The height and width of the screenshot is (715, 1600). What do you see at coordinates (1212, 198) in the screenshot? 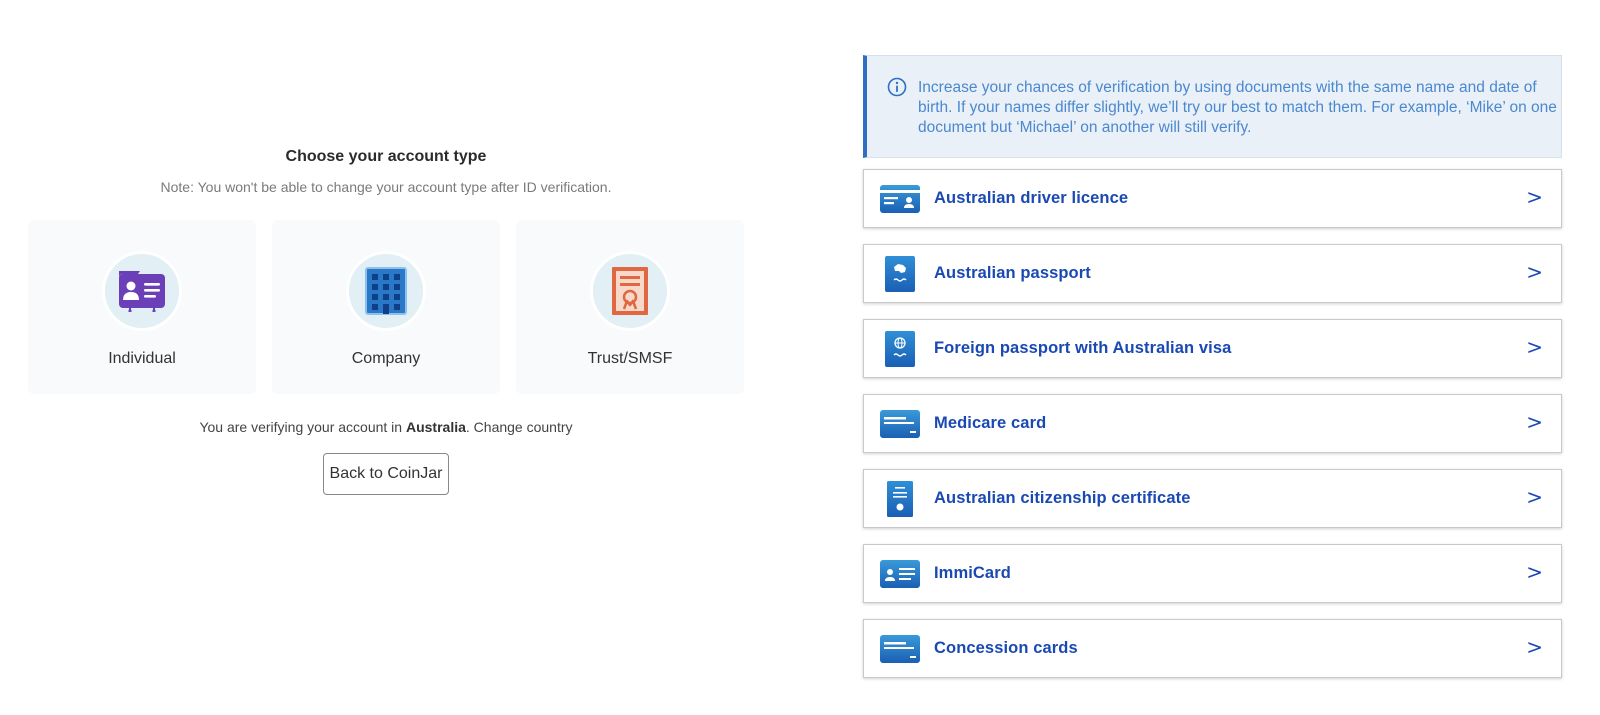
I see `doc-driver-licence: Australian driver licence >` at bounding box center [1212, 198].